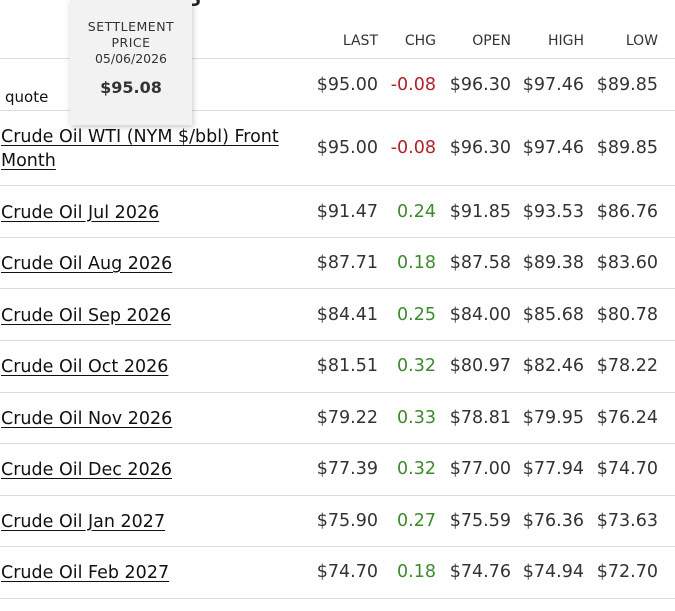 Image resolution: width=675 pixels, height=611 pixels. Describe the element at coordinates (553, 572) in the screenshot. I see `cell-high: $74.94` at that location.